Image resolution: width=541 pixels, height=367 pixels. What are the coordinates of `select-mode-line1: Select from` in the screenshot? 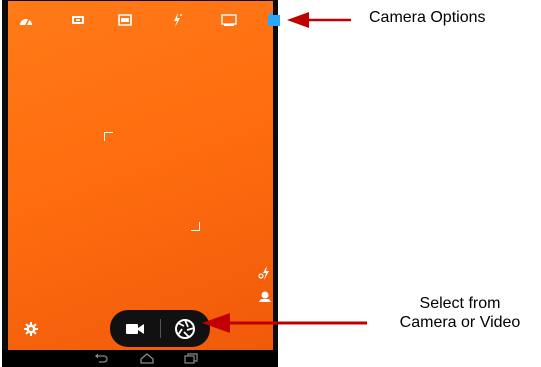 It's located at (460, 303).